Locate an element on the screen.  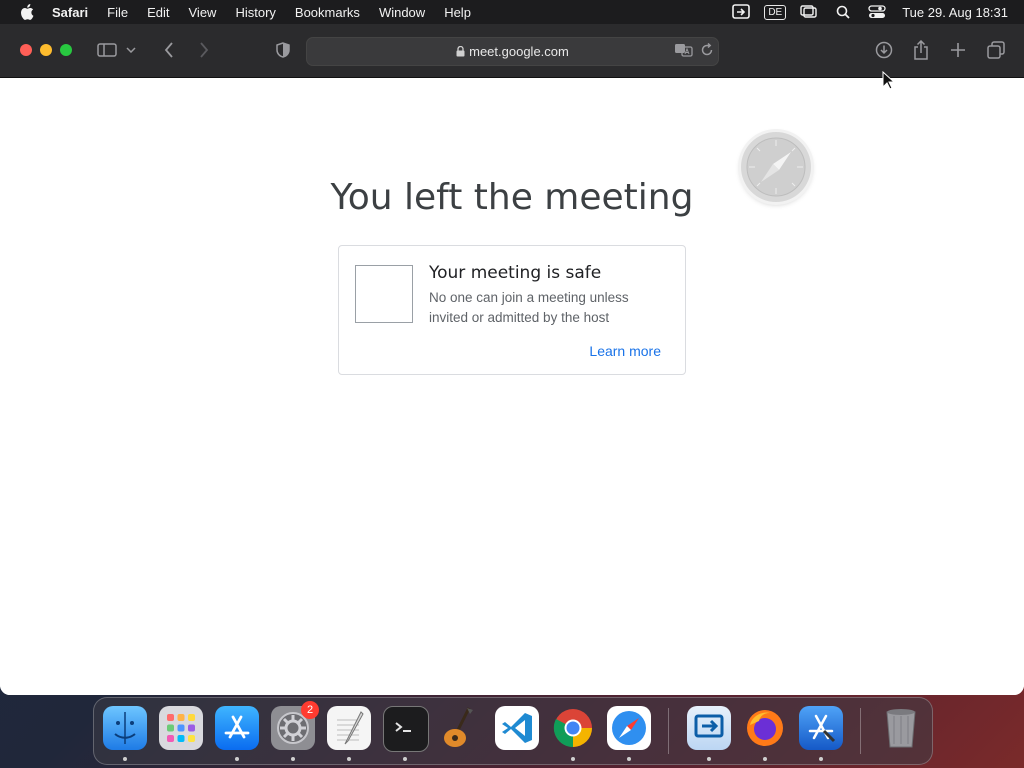
forward-arrow-icon is located at coordinates (204, 50).